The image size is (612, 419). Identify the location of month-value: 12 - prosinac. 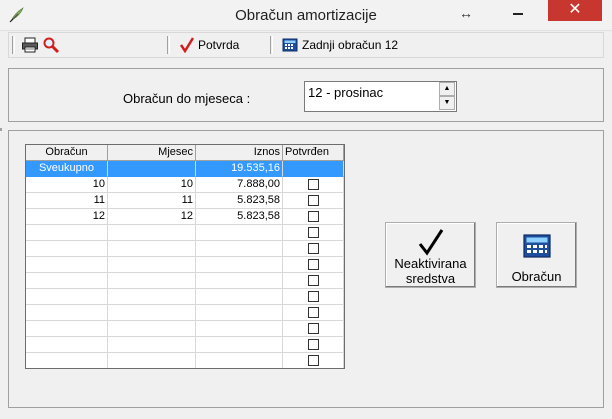
(345, 92).